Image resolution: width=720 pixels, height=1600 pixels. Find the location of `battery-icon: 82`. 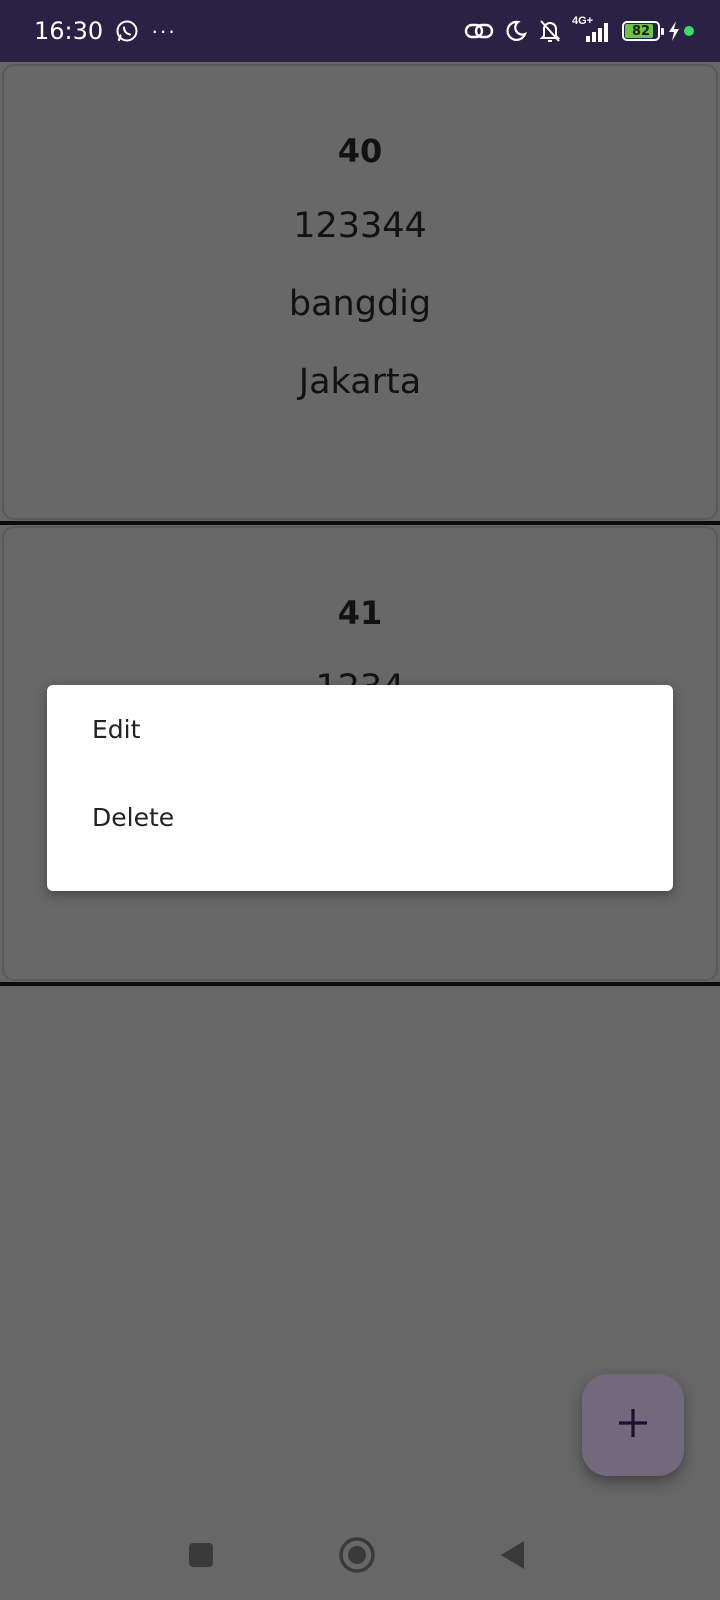

battery-icon: 82 is located at coordinates (643, 31).